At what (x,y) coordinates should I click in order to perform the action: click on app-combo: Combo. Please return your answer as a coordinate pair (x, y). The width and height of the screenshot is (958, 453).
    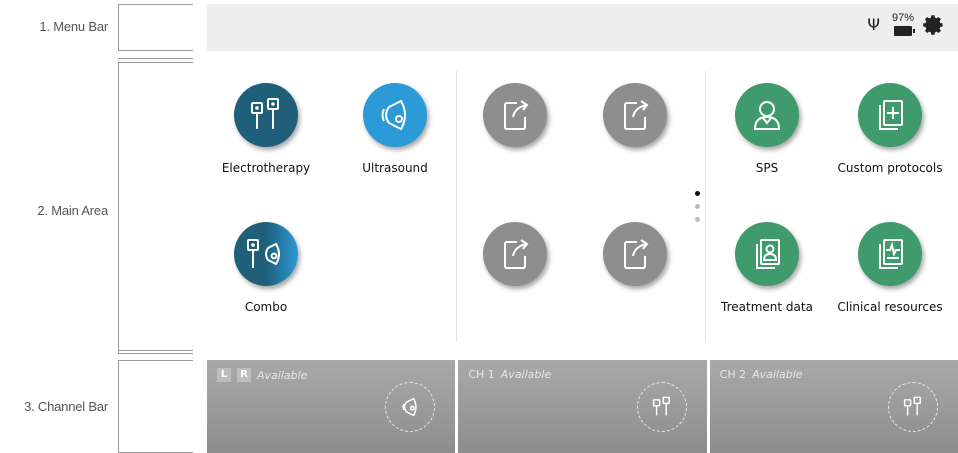
    Looking at the image, I should click on (266, 268).